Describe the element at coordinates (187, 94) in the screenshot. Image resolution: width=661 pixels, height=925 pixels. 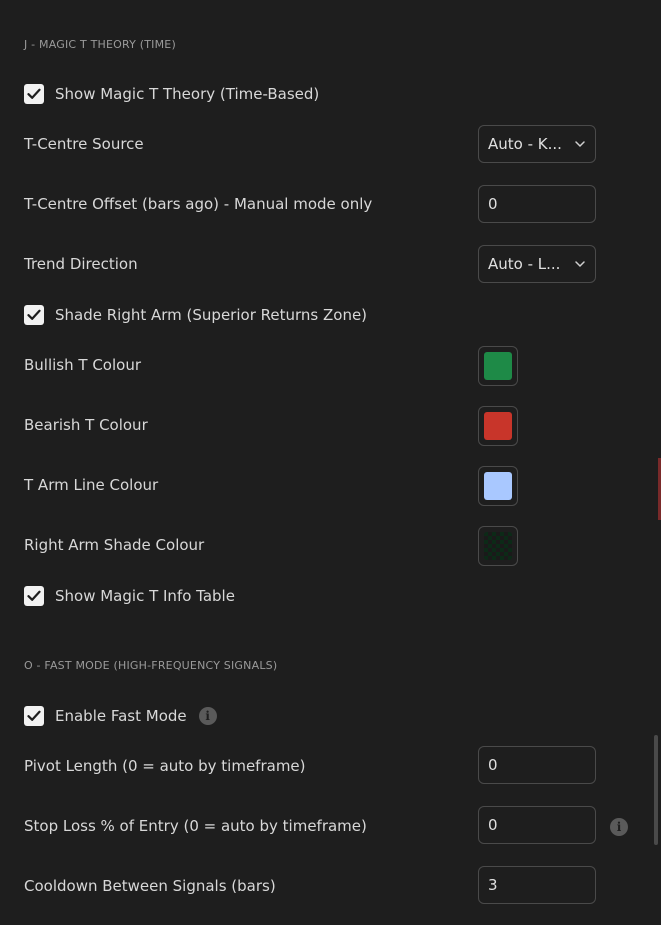
I see `show-magic-t-label: Show Magic T Theory (Time-Based)` at that location.